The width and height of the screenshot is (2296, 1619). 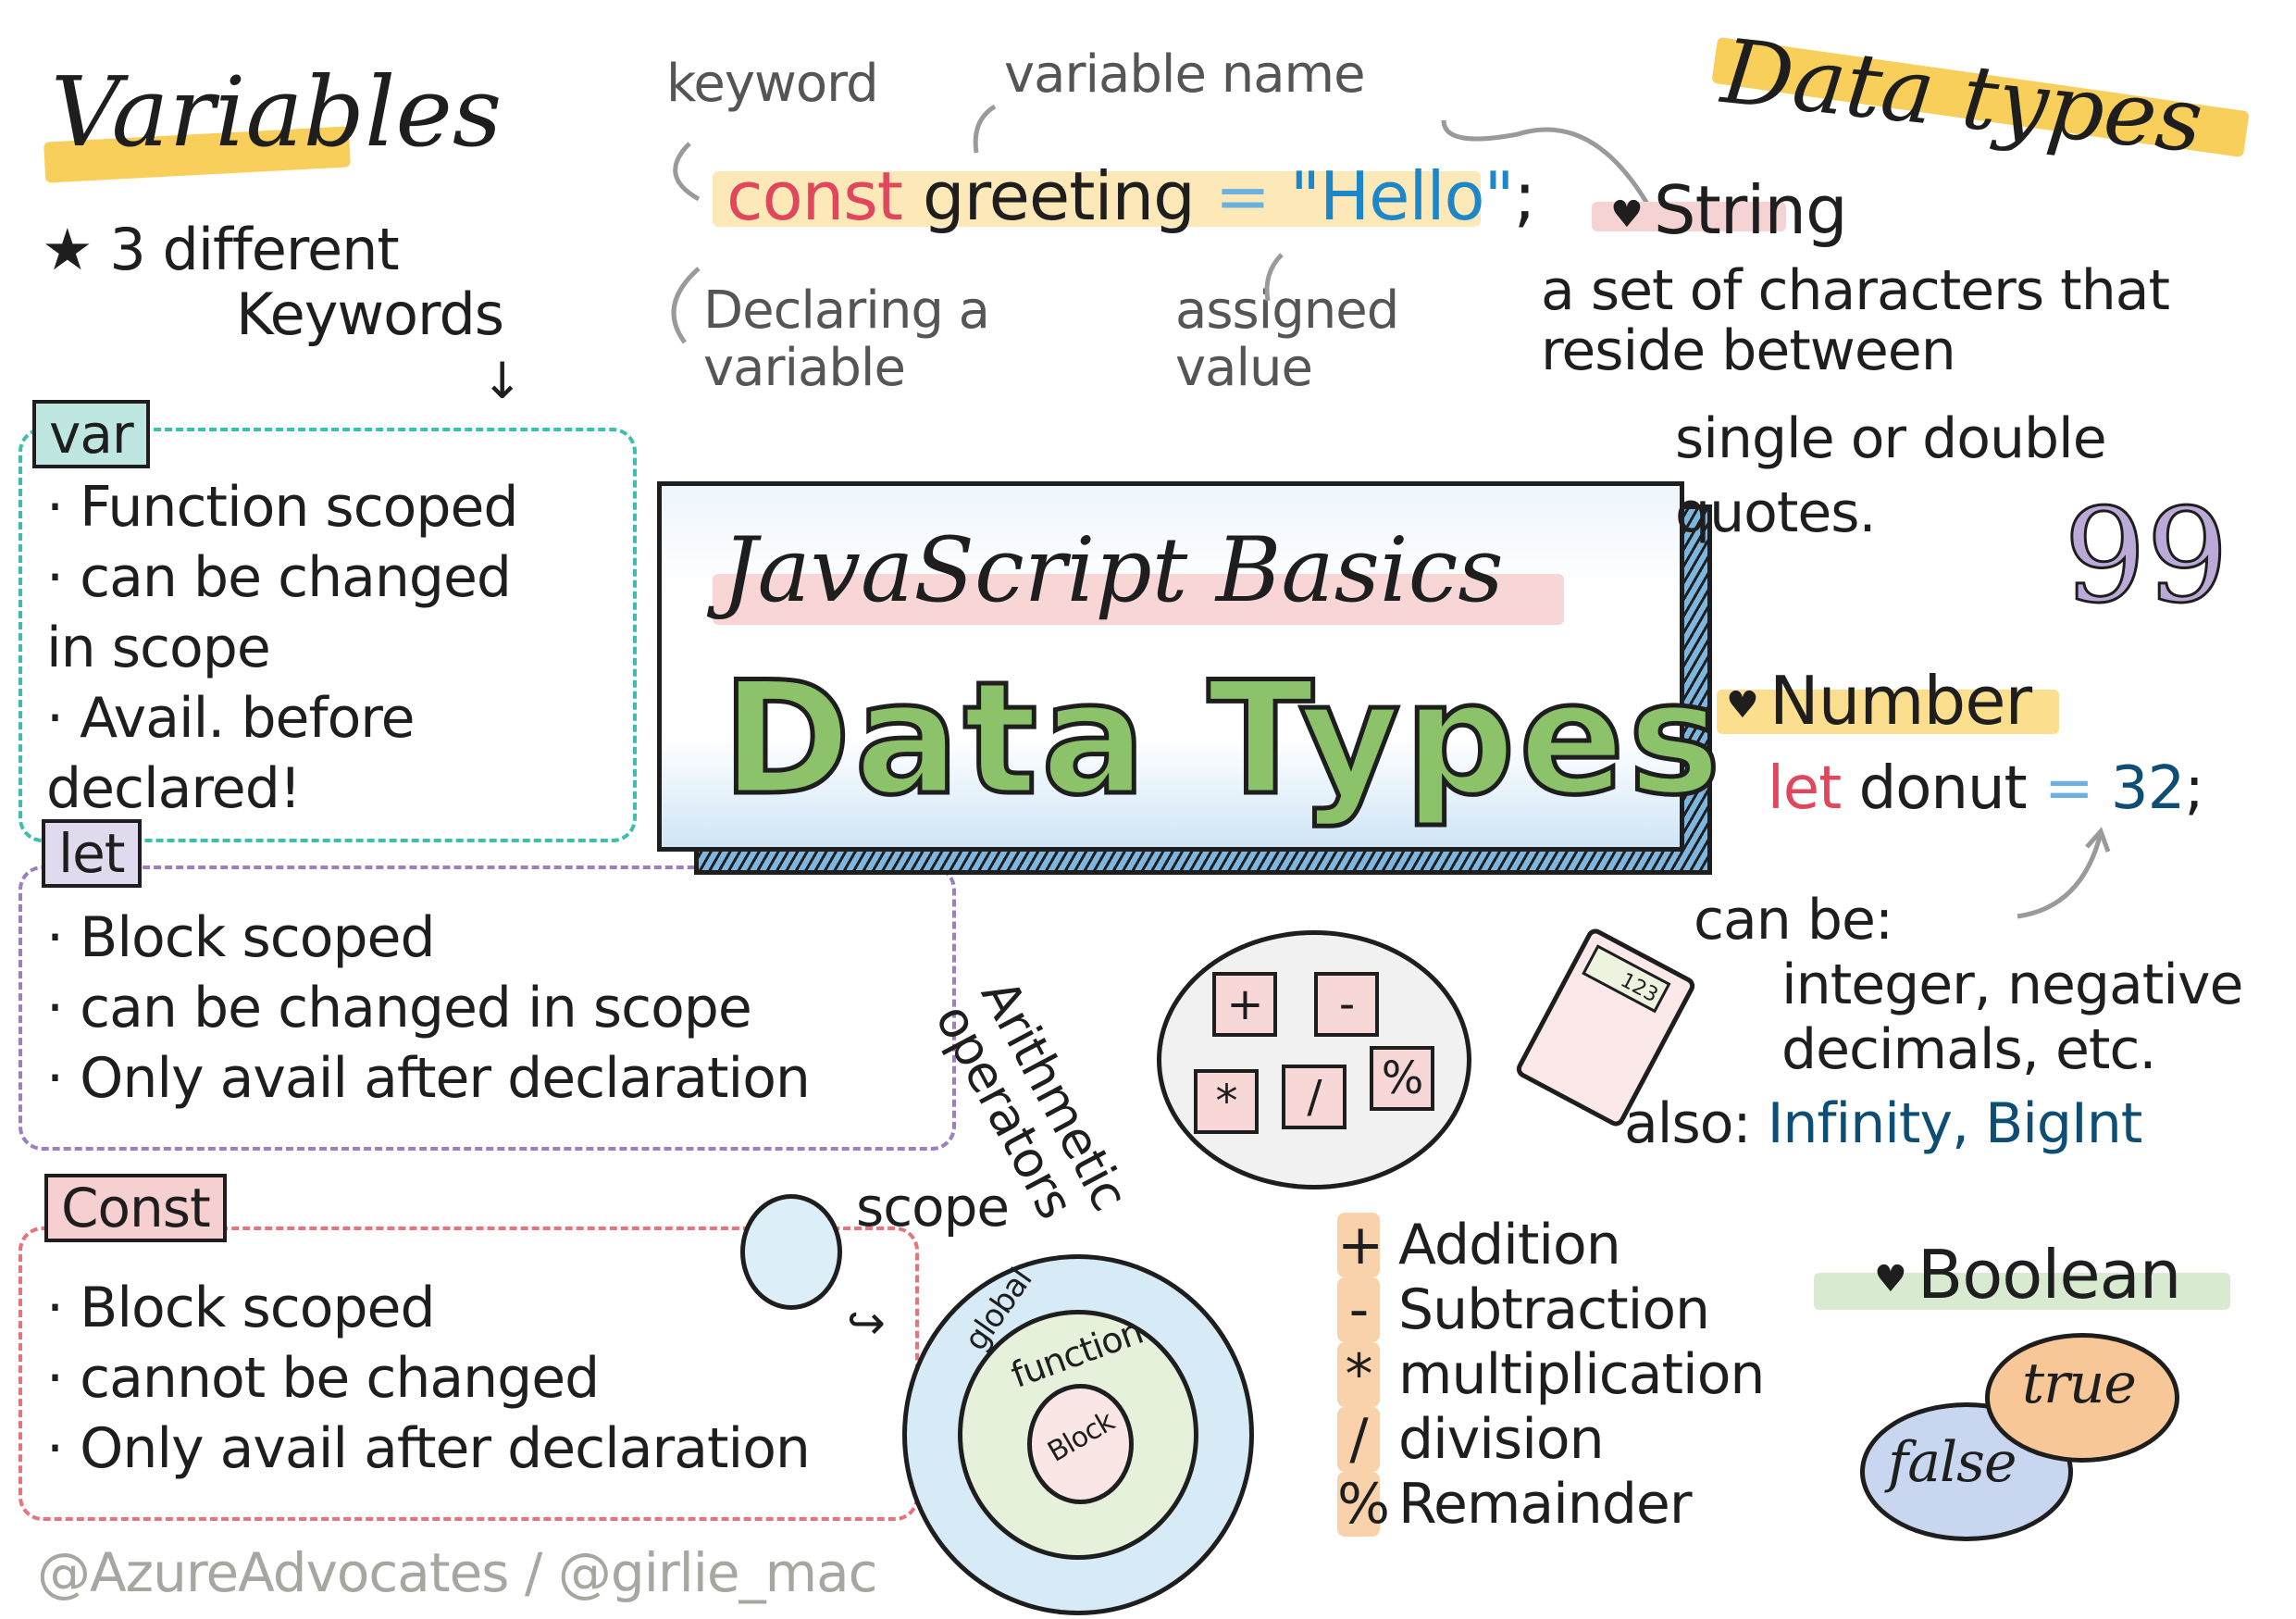 What do you see at coordinates (1361, 1245) in the screenshot?
I see `operator-symbol: +` at bounding box center [1361, 1245].